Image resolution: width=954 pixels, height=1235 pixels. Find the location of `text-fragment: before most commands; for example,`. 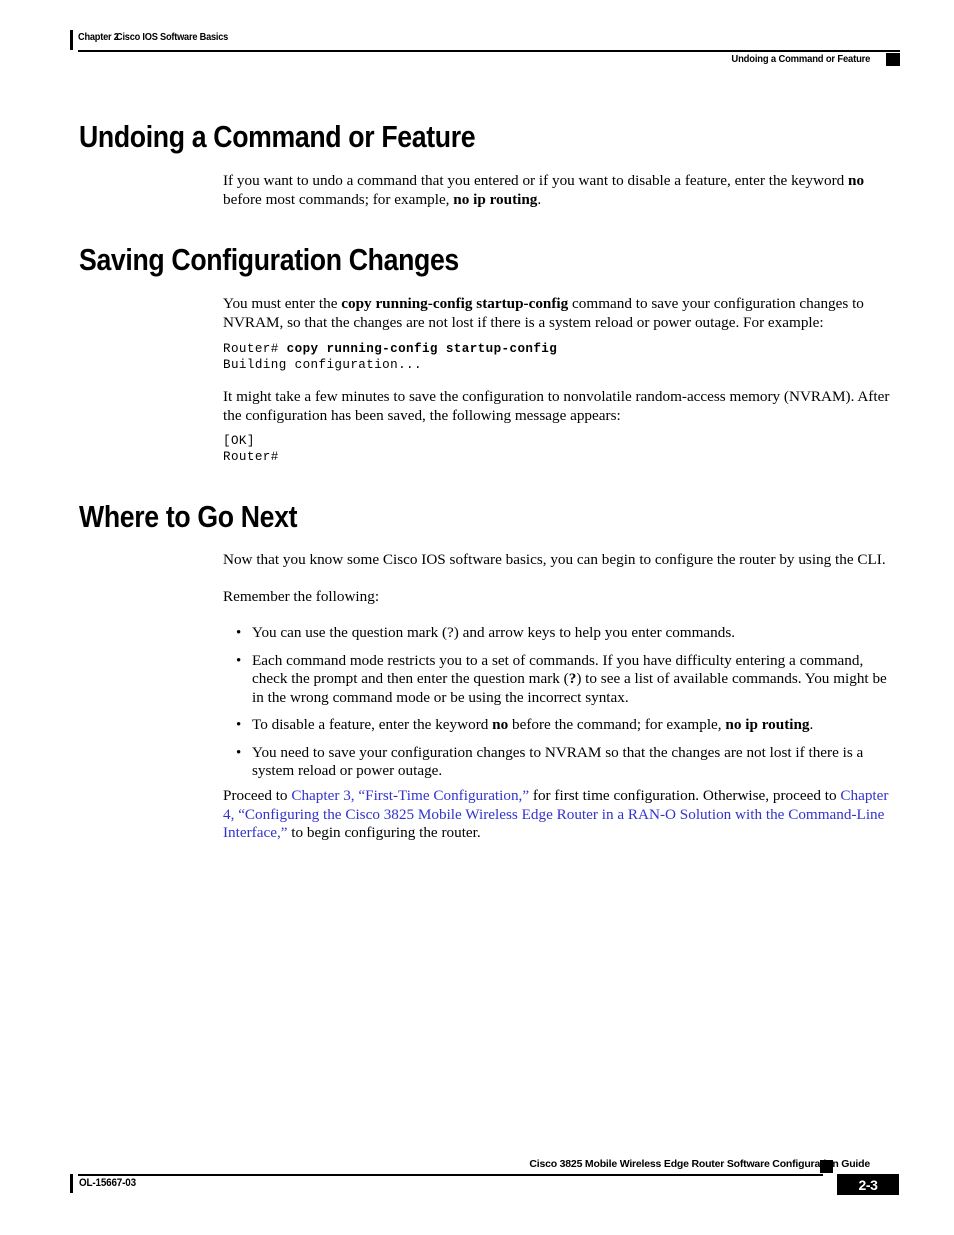

text-fragment: before most commands; for example, is located at coordinates (338, 199).